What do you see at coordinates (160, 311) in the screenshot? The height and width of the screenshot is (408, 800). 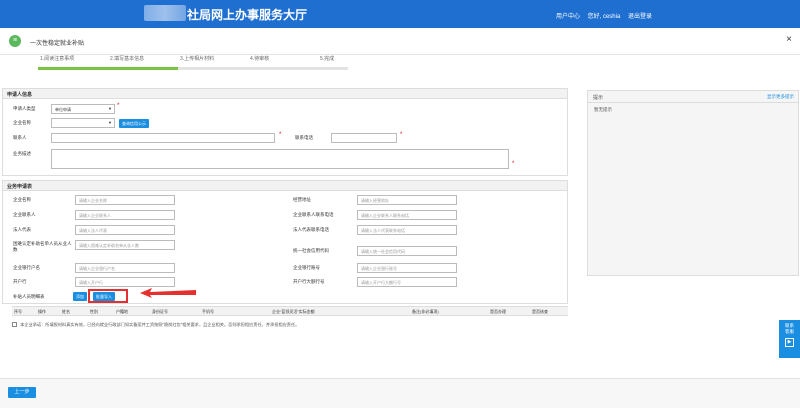 I see `table-column-header: 身份证号` at bounding box center [160, 311].